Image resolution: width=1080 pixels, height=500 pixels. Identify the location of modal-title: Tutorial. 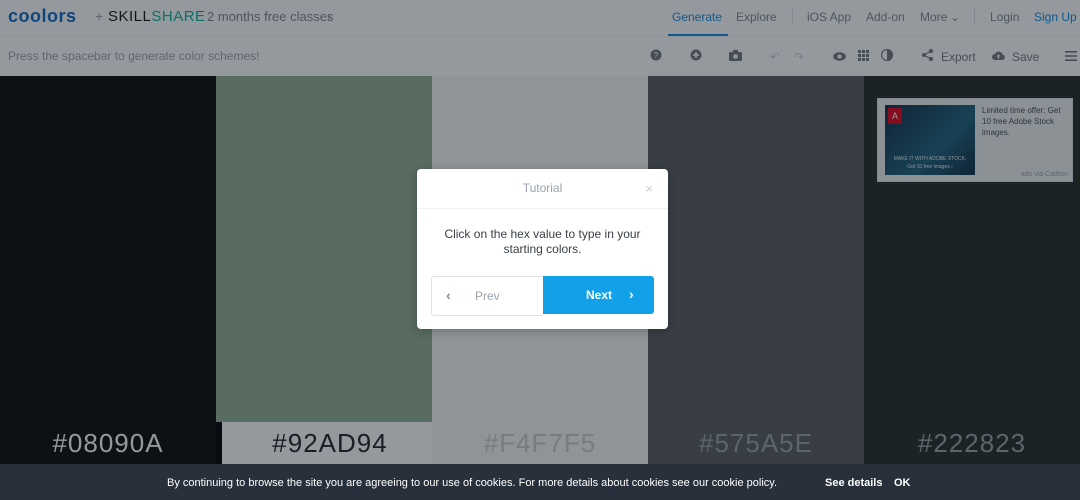
(542, 189).